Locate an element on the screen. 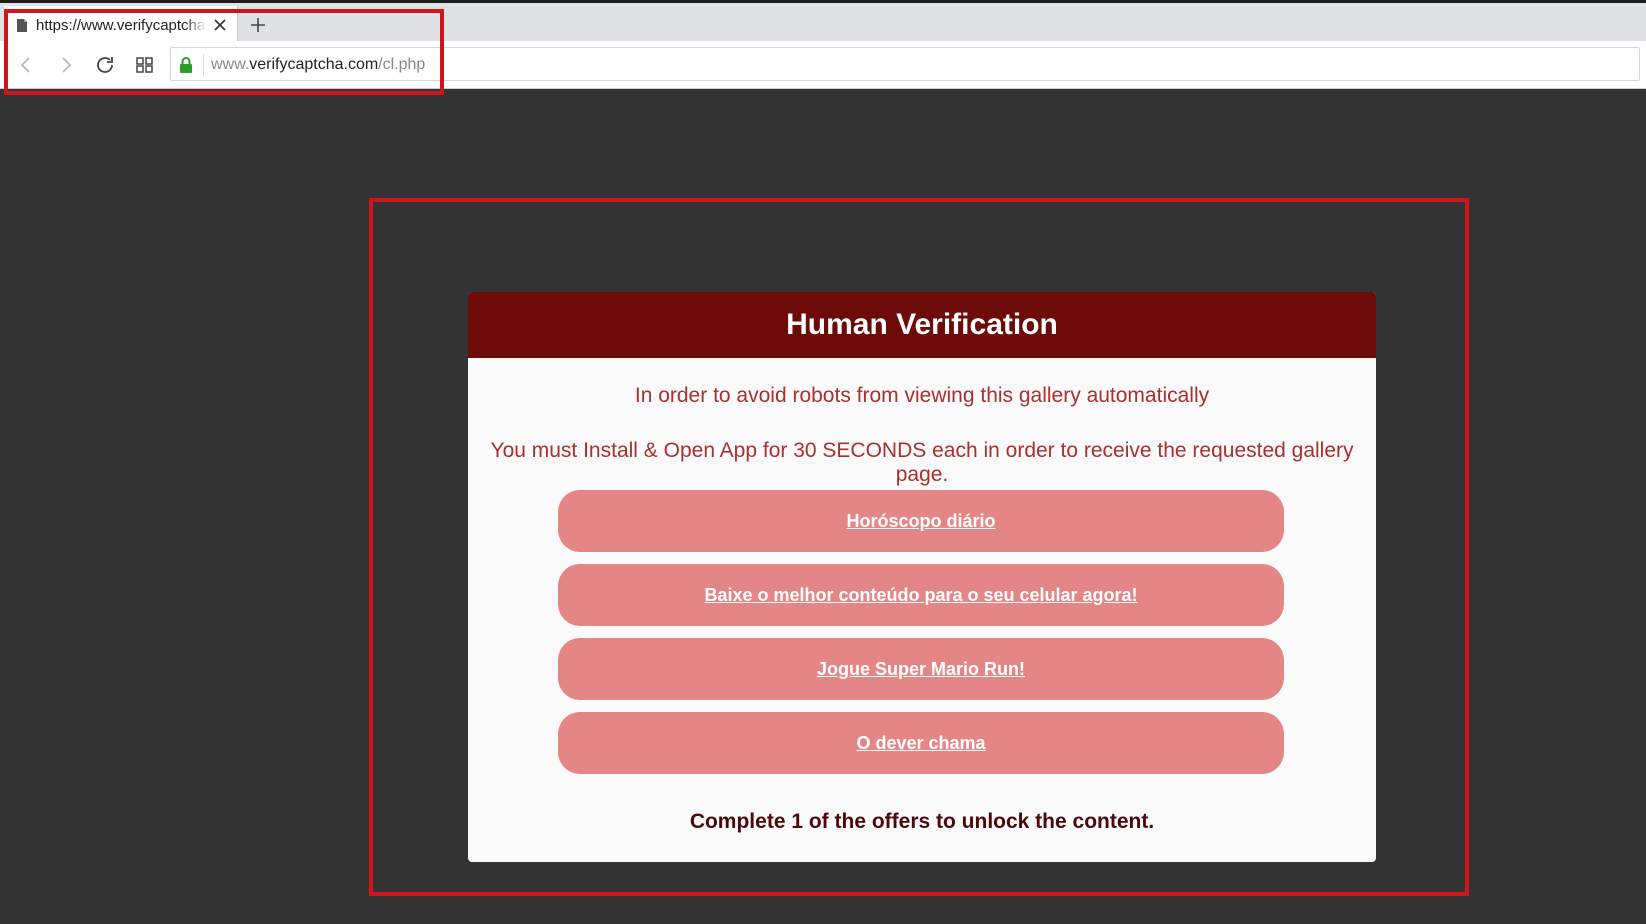  address-divider is located at coordinates (203, 65).